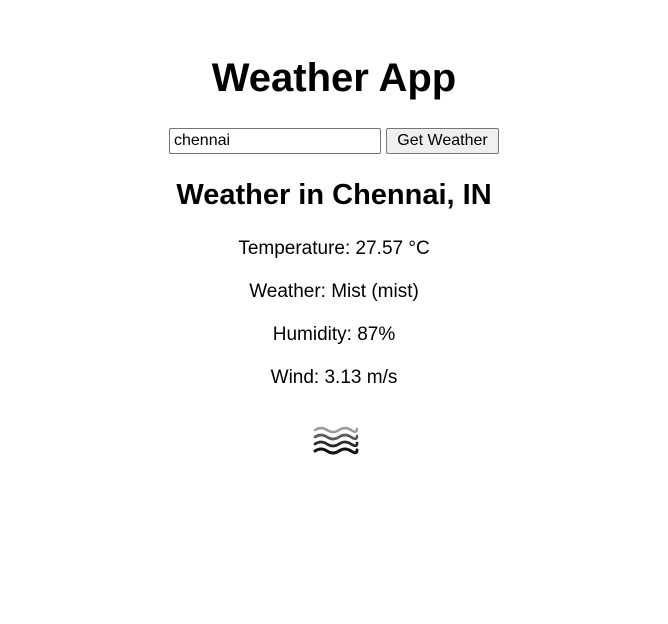  I want to click on search-row: Get Weather, so click(334, 141).